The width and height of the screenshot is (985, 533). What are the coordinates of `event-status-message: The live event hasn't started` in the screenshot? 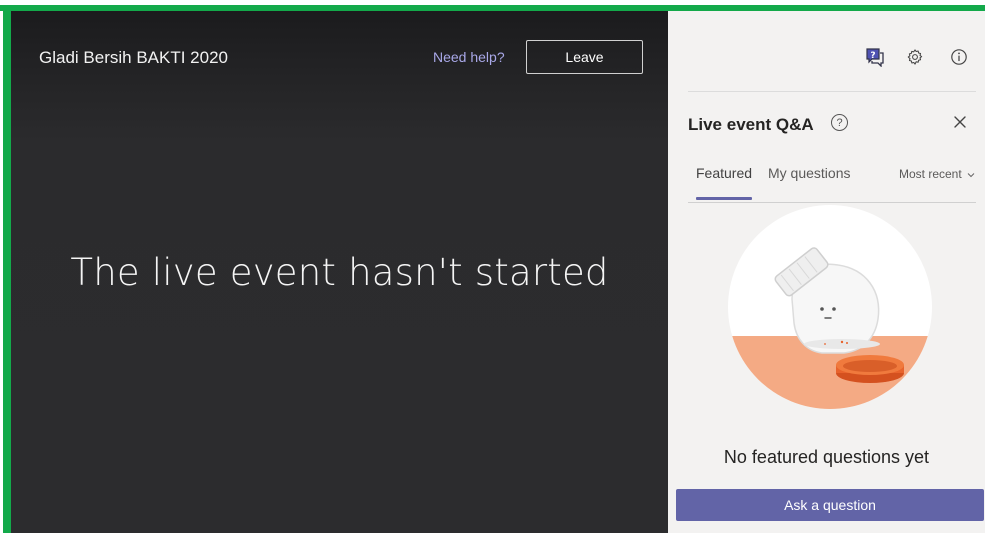 It's located at (339, 272).